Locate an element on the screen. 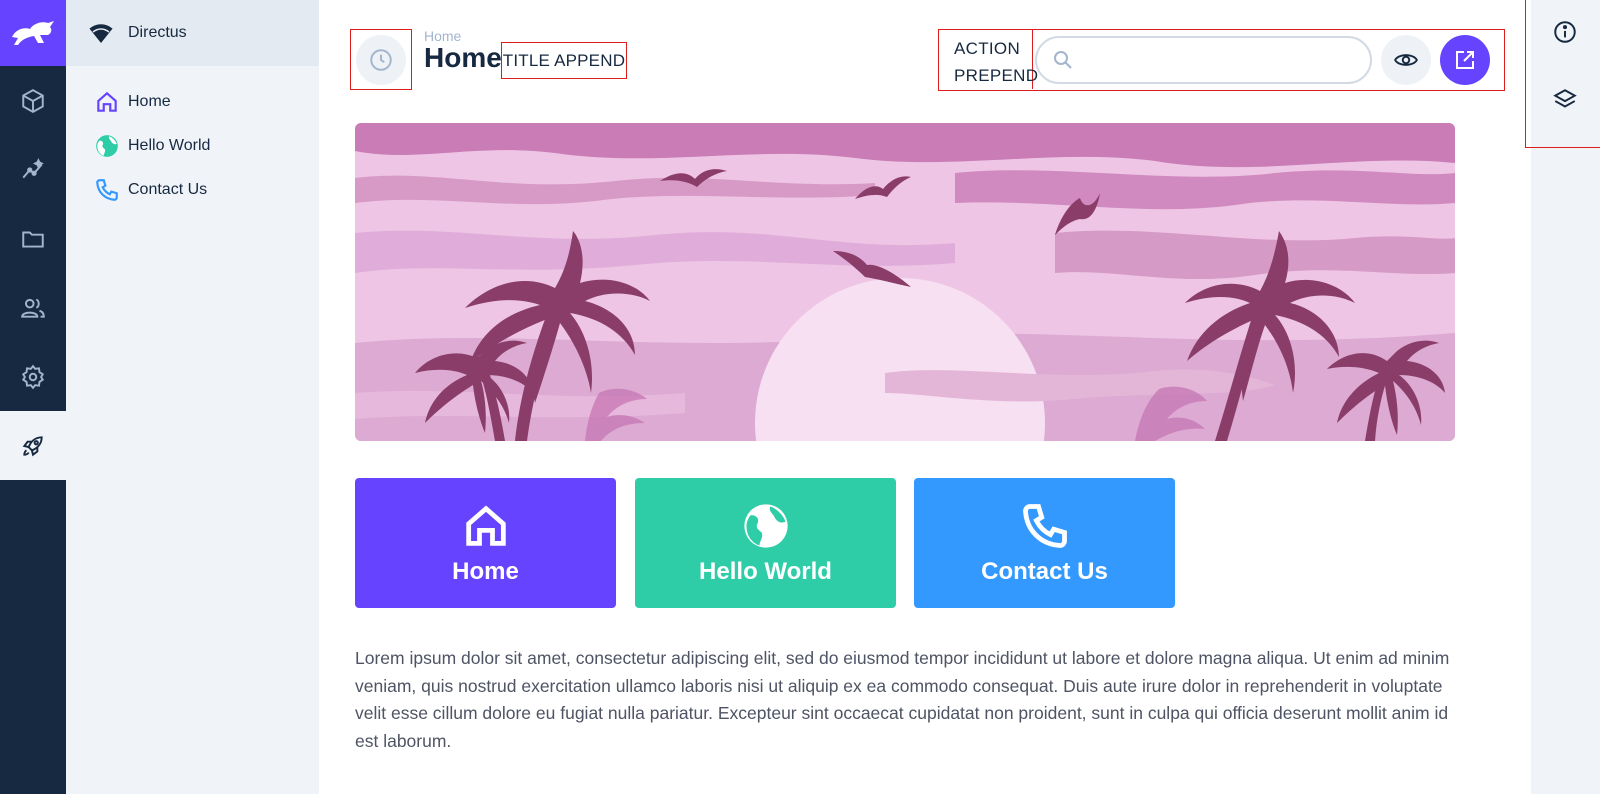 The image size is (1600, 794). nav-item-label: Hello World is located at coordinates (169, 145).